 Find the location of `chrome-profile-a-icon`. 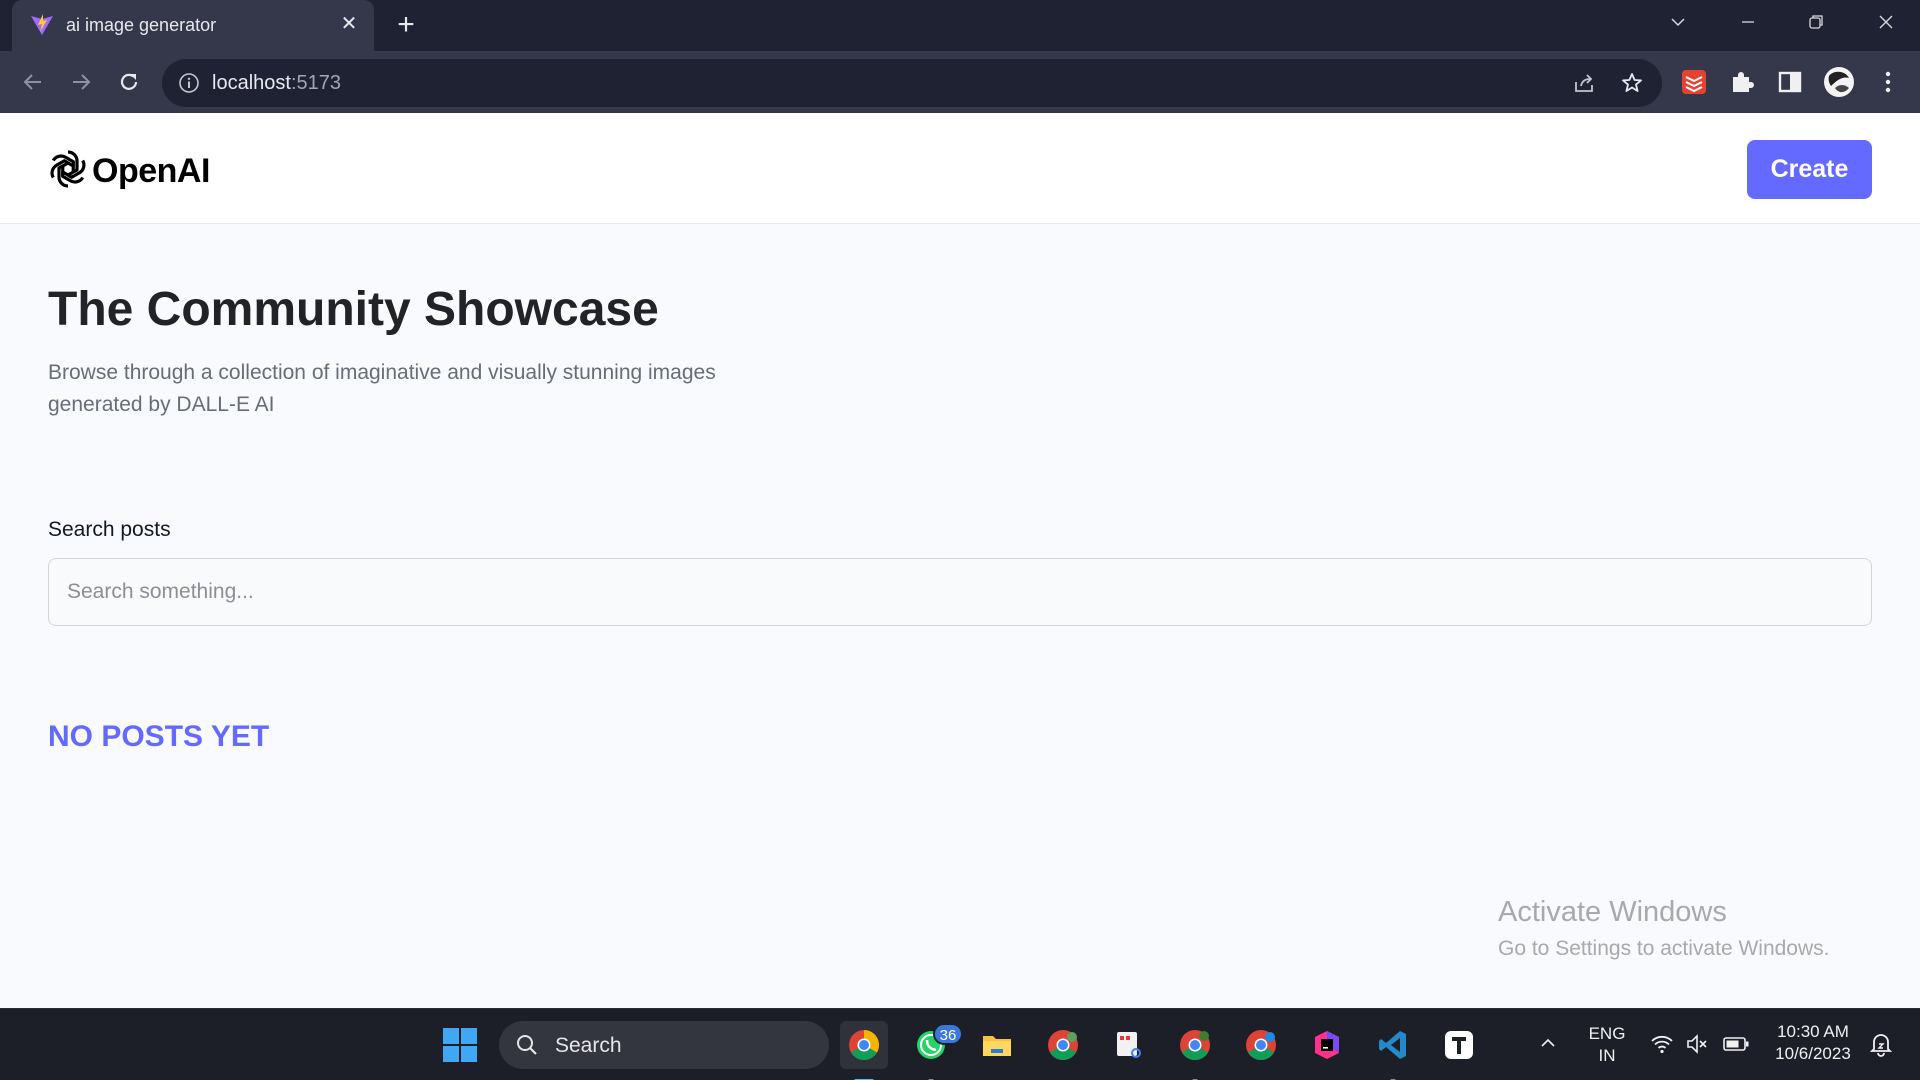

chrome-profile-a-icon is located at coordinates (1063, 1045).